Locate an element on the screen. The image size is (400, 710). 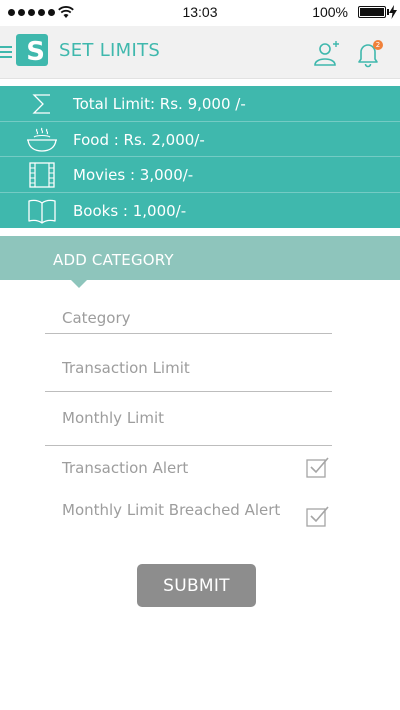
limit-label: Food : Rs. 2,000/- is located at coordinates (139, 139).